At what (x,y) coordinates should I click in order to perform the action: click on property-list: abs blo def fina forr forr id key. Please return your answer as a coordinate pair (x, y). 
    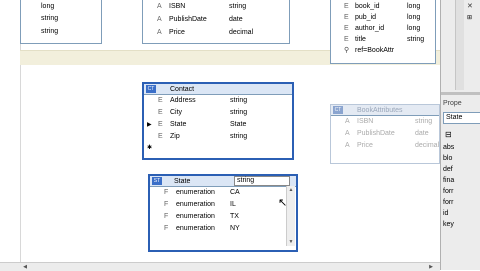
    Looking at the image, I should click on (448, 188).